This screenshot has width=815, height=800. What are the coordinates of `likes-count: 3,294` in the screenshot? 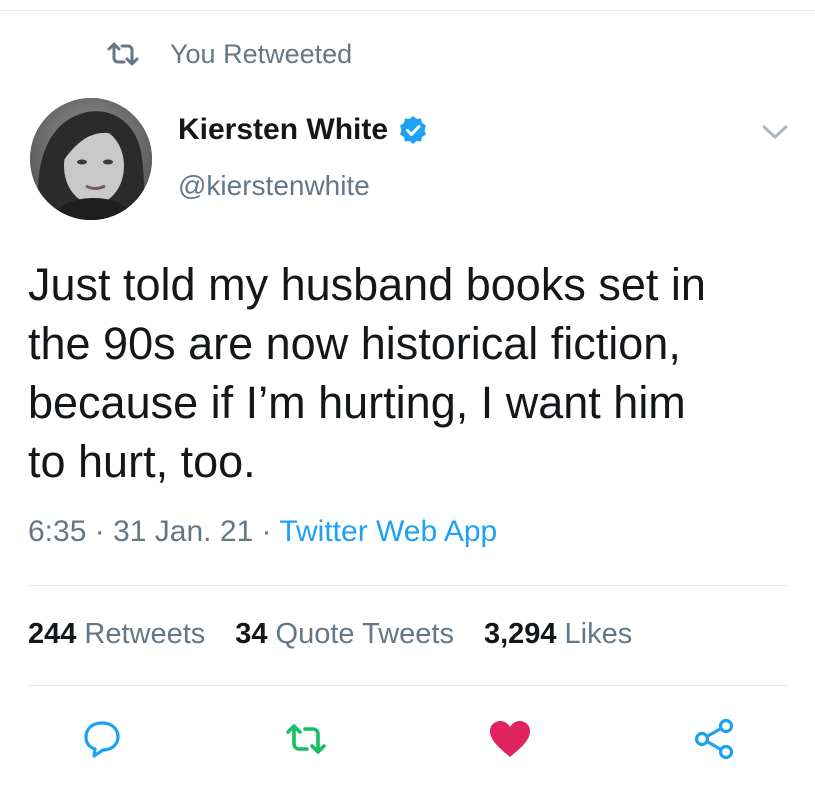 It's located at (520, 634).